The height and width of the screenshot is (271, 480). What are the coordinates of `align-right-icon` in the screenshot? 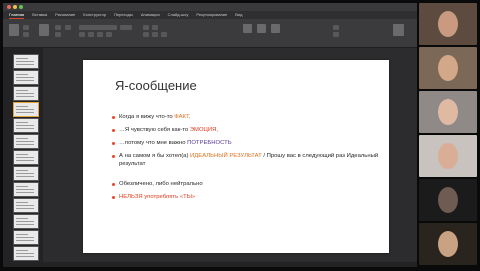 It's located at (164, 34).